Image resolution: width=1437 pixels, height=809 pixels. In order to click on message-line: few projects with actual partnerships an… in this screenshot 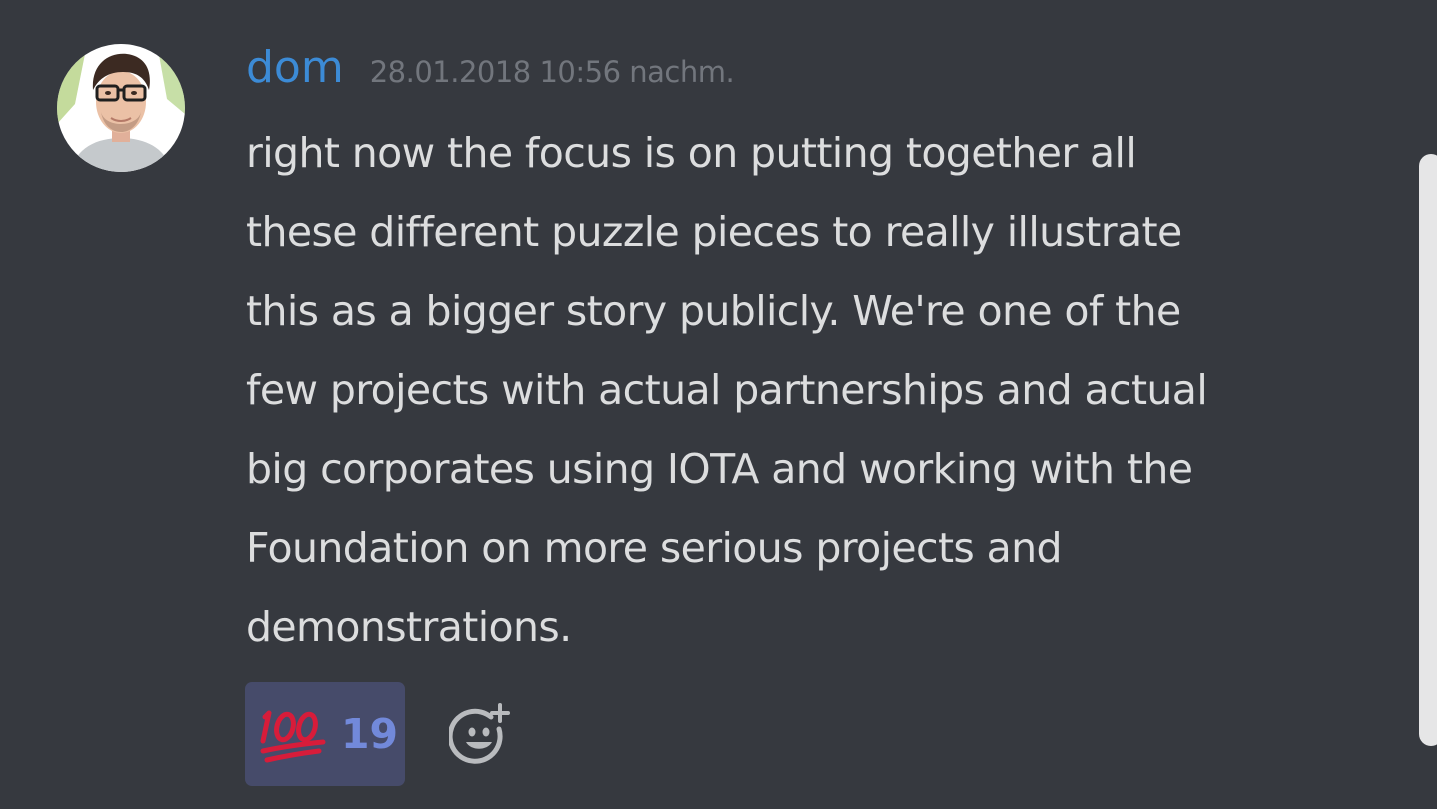, I will do `click(727, 390)`.